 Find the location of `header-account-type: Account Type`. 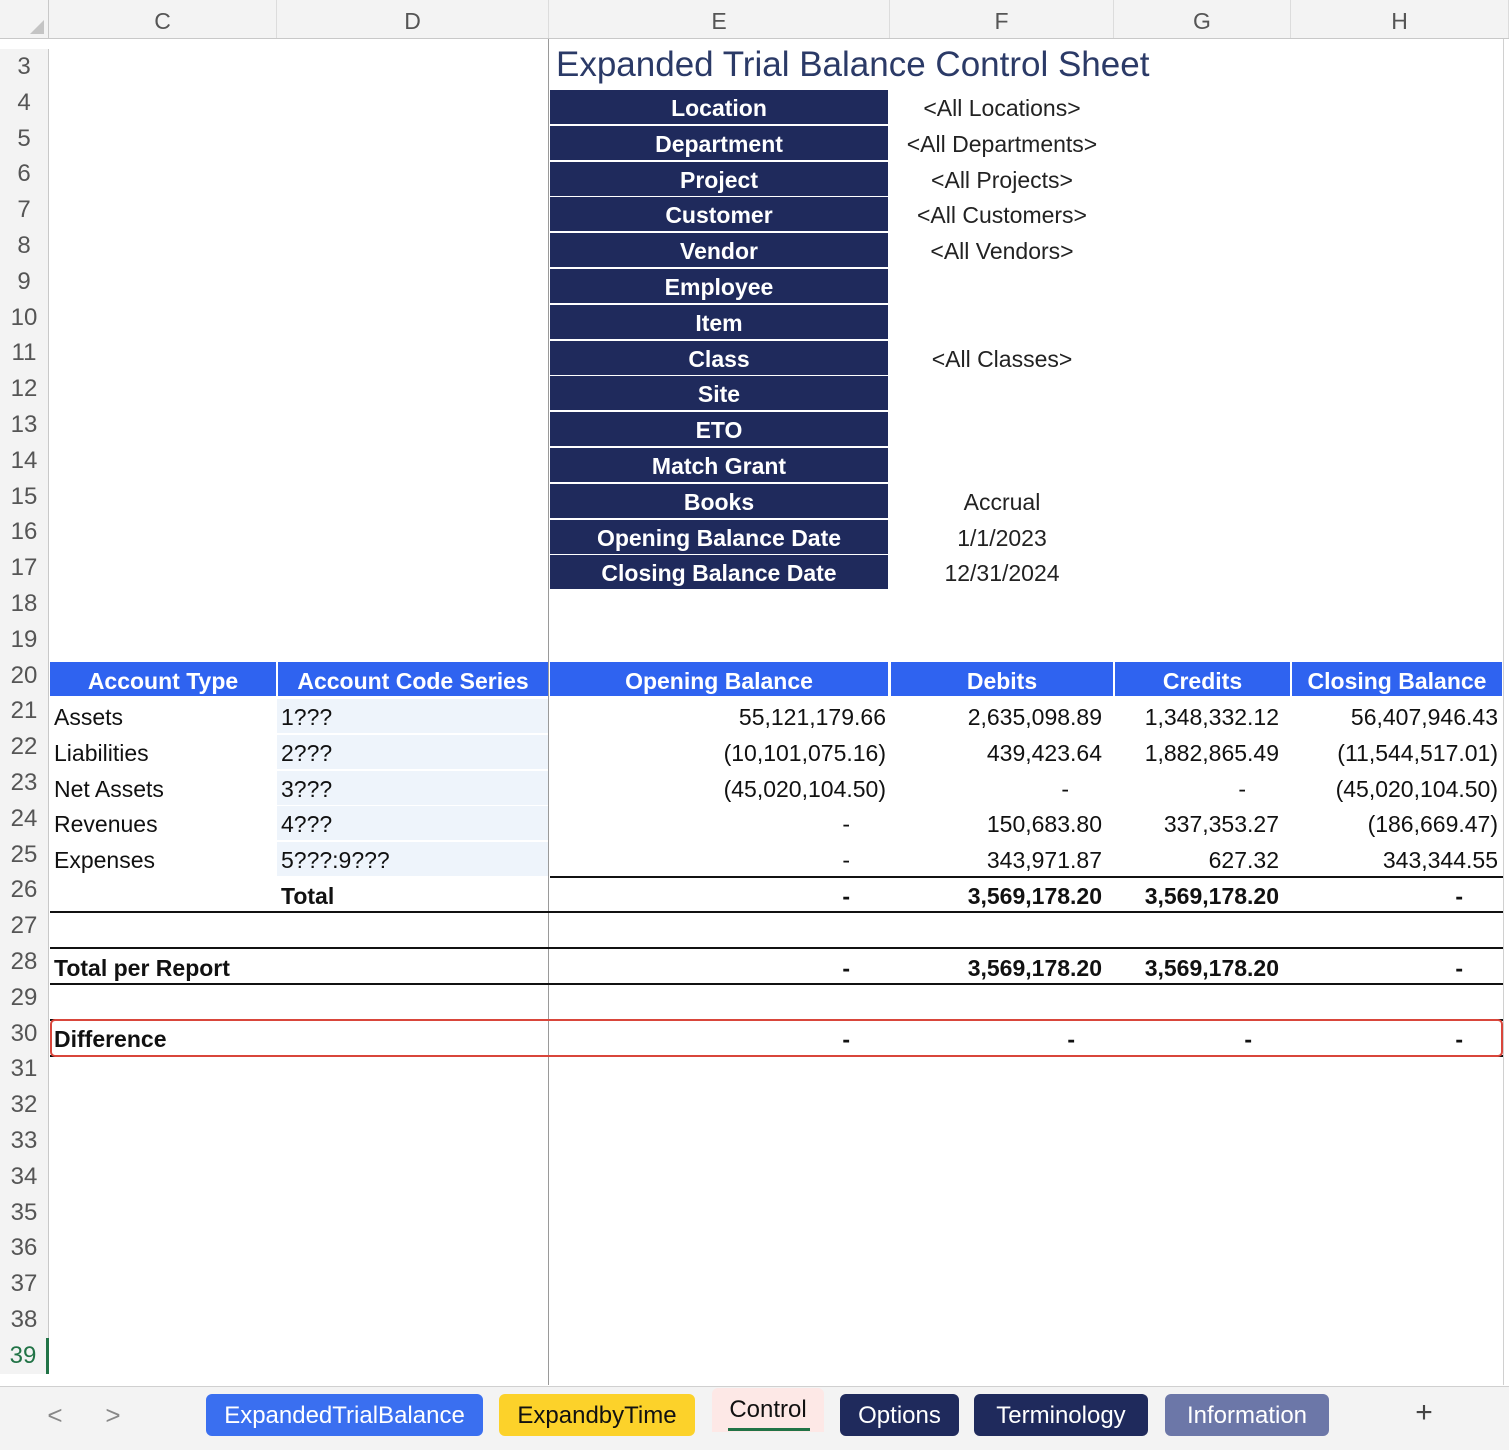

header-account-type: Account Type is located at coordinates (163, 679).